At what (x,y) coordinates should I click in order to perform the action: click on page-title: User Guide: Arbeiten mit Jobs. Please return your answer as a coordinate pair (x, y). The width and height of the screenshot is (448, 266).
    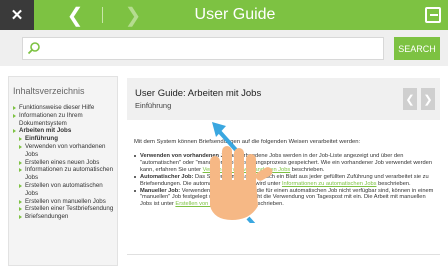
    Looking at the image, I should click on (198, 93).